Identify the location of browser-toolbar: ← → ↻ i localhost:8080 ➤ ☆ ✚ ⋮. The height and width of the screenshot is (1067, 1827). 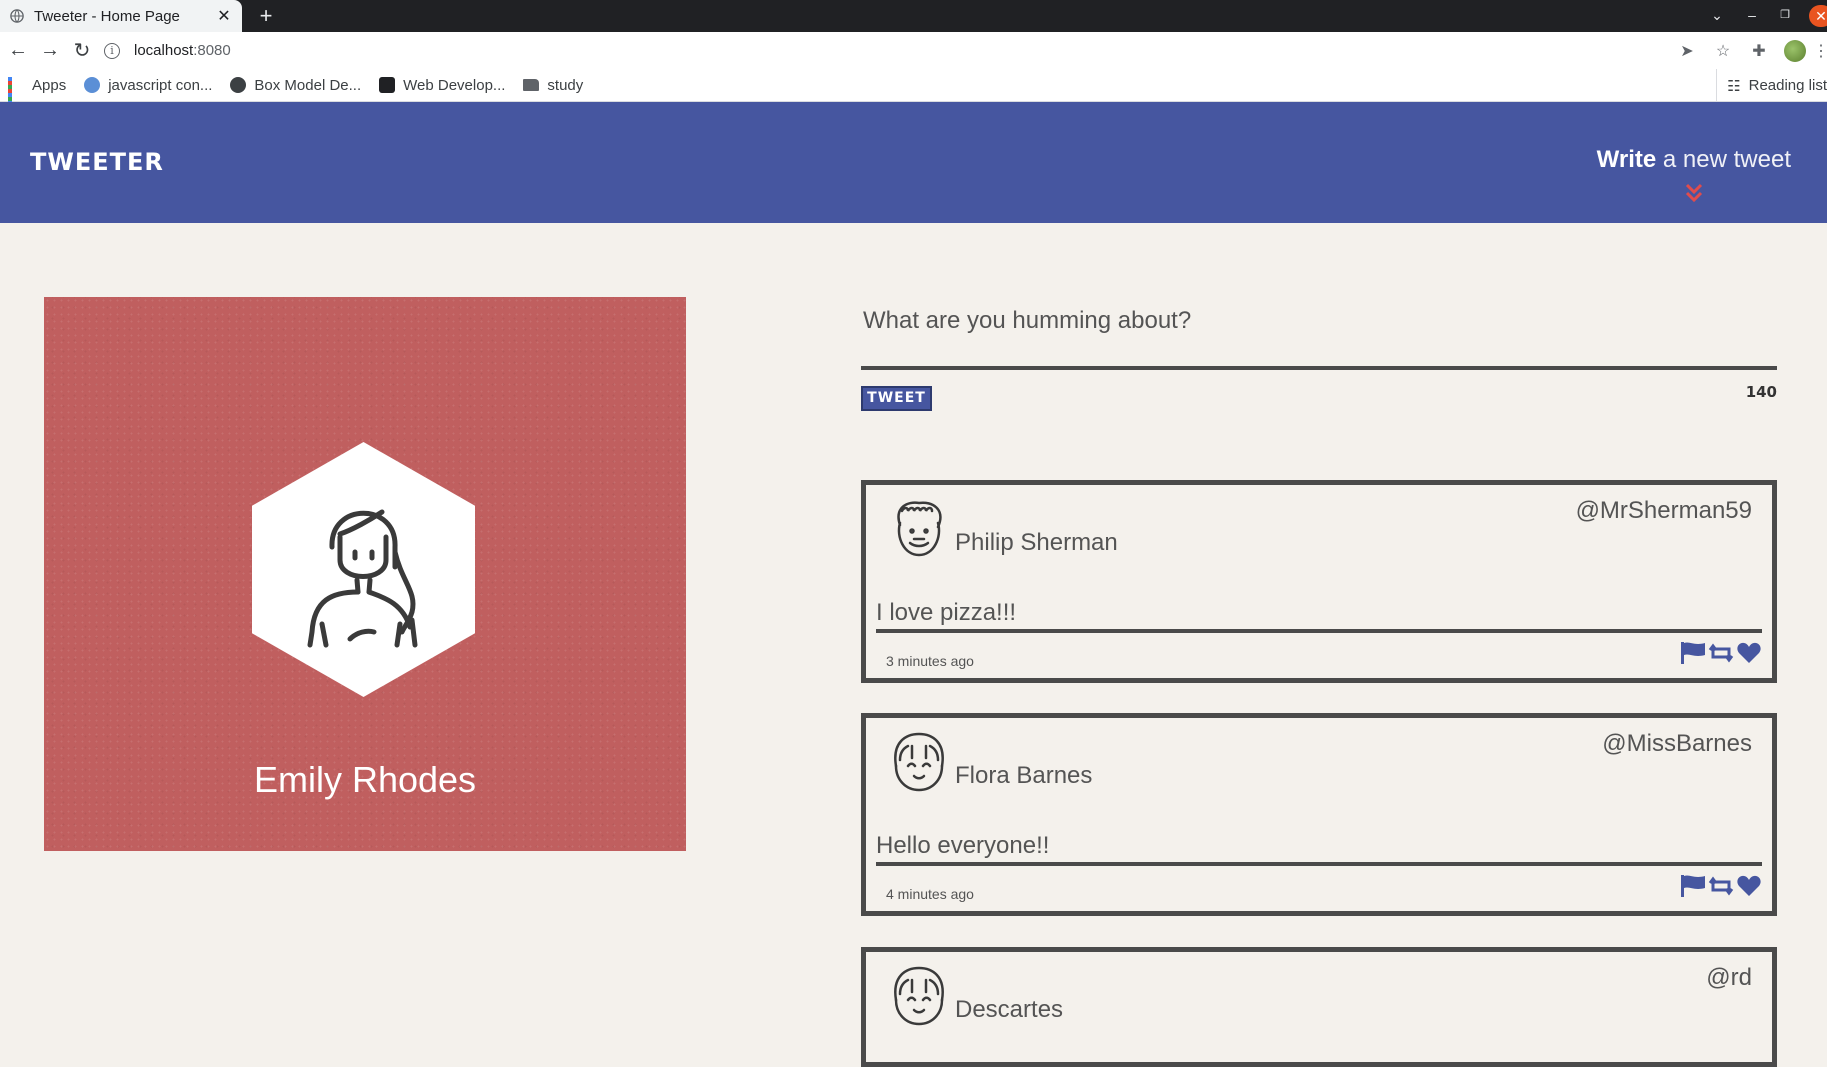
(913, 50).